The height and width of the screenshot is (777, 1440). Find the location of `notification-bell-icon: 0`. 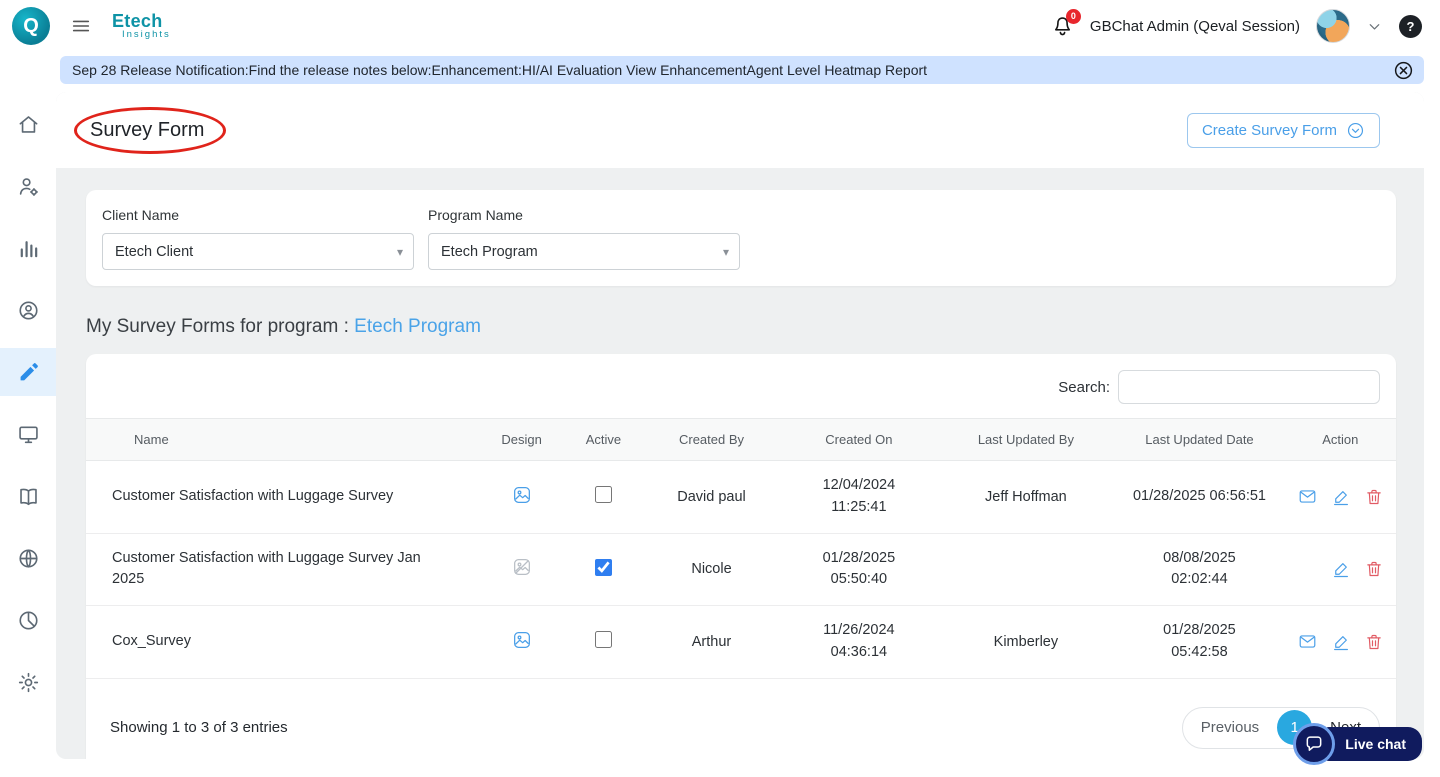

notification-bell-icon: 0 is located at coordinates (1066, 23).